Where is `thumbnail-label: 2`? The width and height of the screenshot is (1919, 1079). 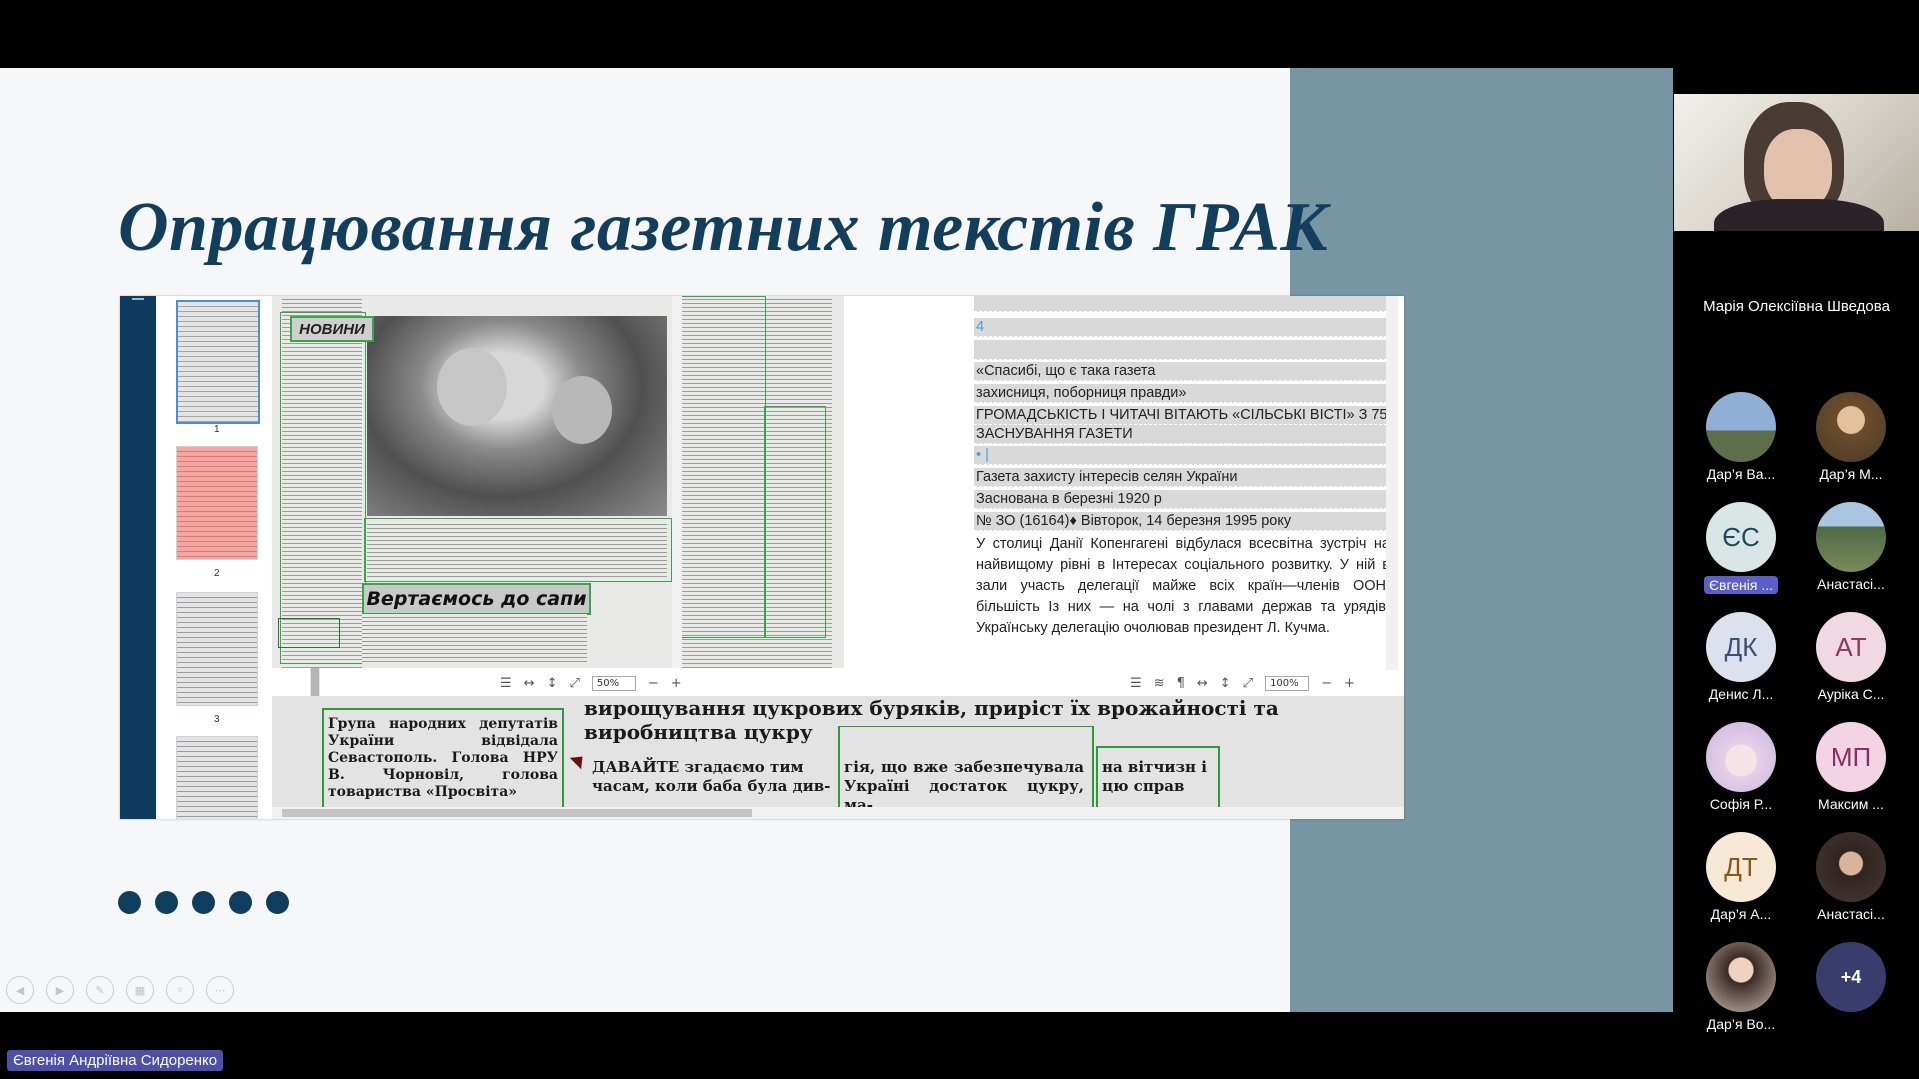
thumbnail-label: 2 is located at coordinates (217, 573).